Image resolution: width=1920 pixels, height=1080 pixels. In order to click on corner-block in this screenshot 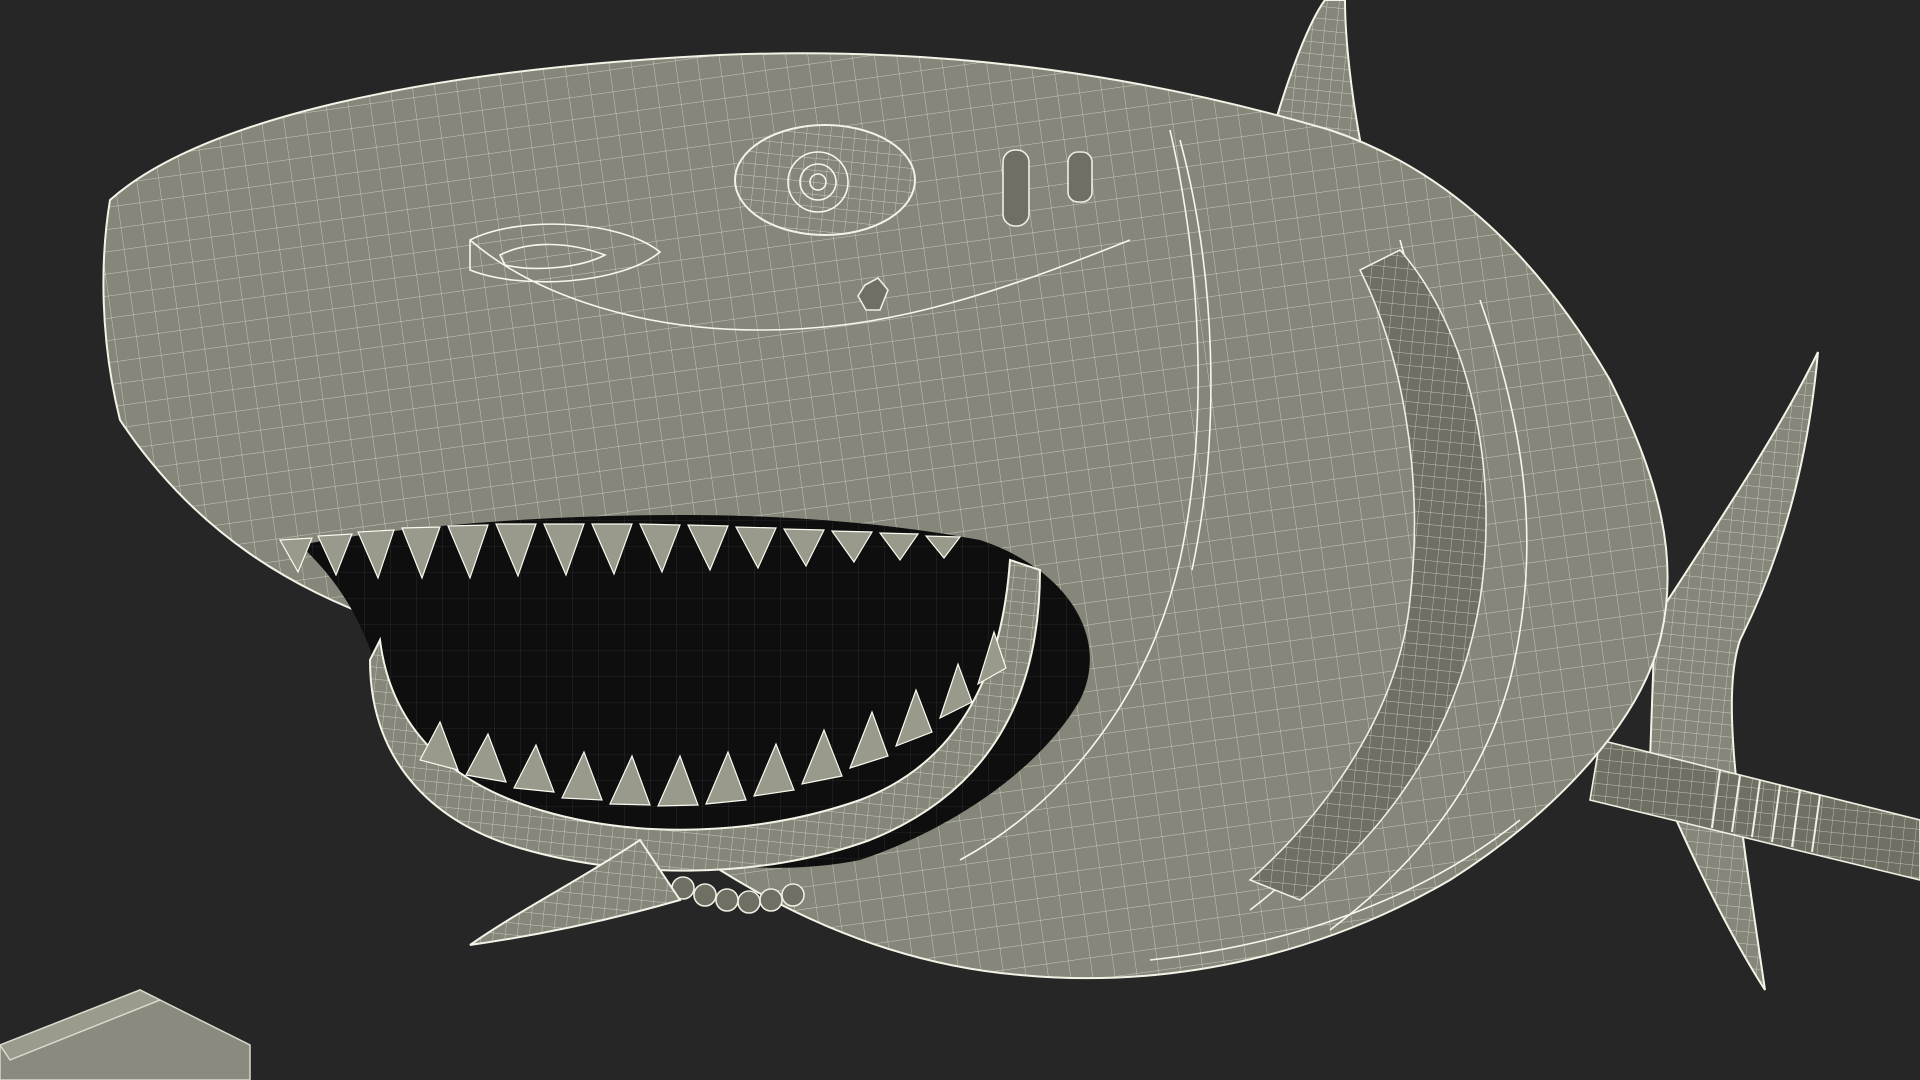, I will do `click(125, 1034)`.